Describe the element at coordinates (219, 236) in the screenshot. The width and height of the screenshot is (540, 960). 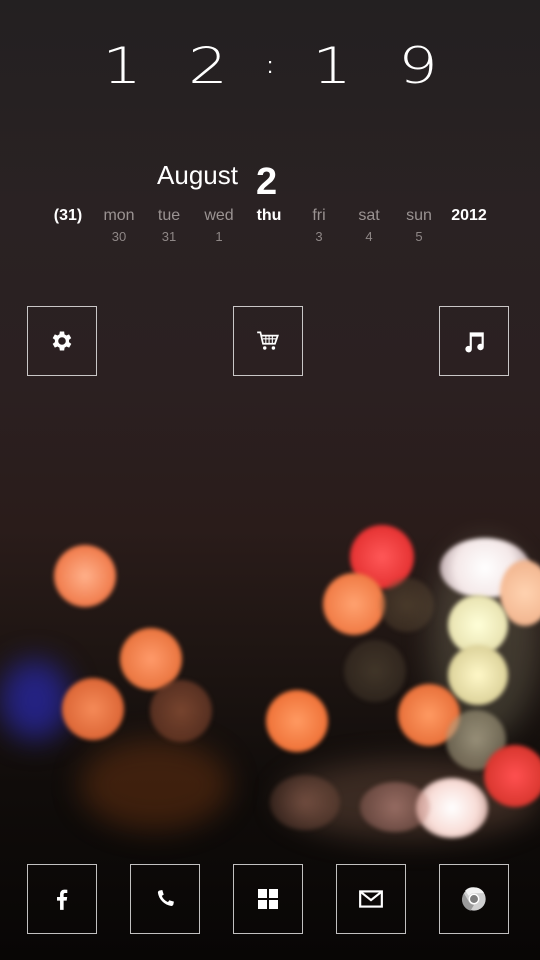
I see `weekday-date: 1` at that location.